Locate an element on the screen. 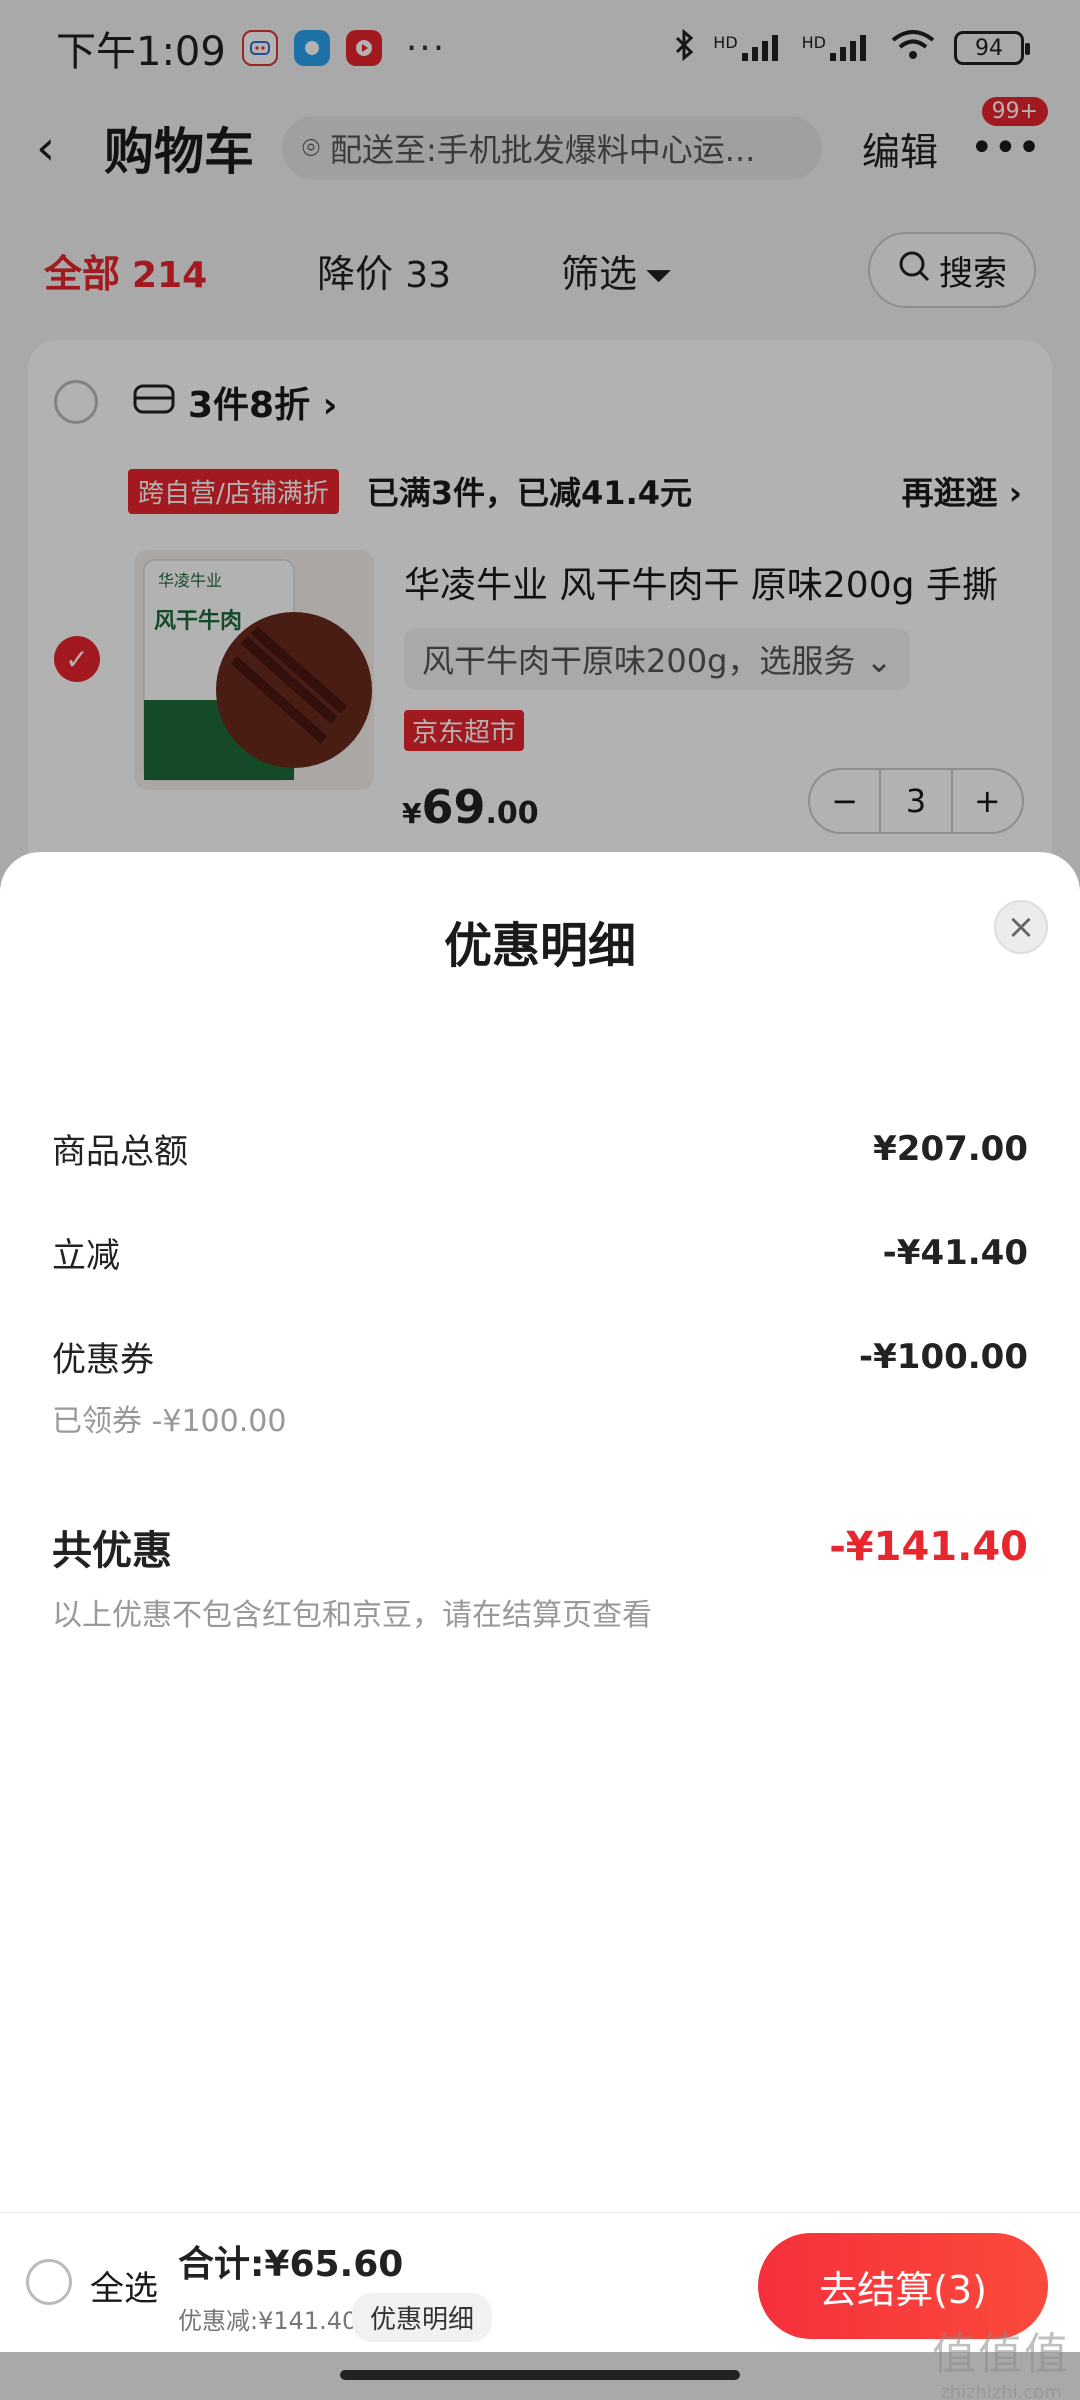  instant-discount-label: 立减 is located at coordinates (86, 1256).